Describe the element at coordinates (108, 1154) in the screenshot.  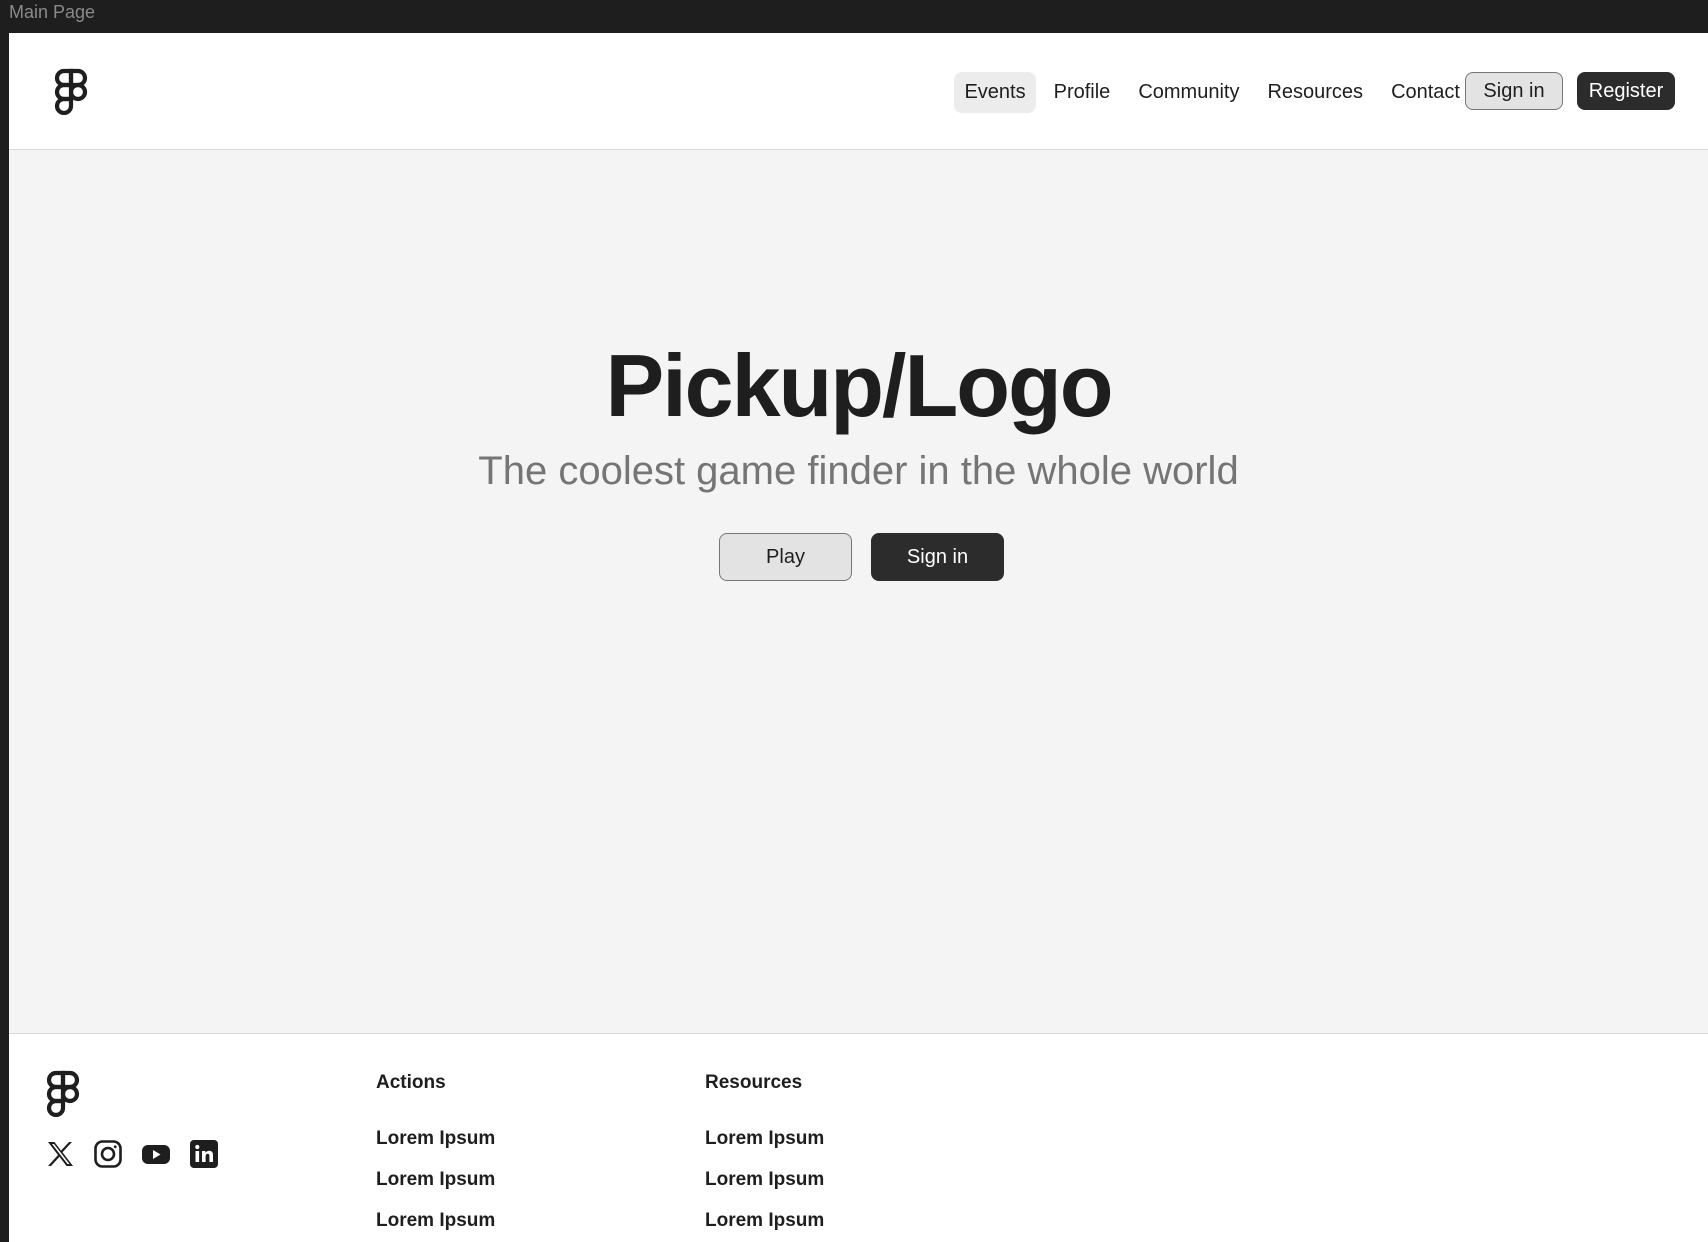
I see `instagram-icon` at that location.